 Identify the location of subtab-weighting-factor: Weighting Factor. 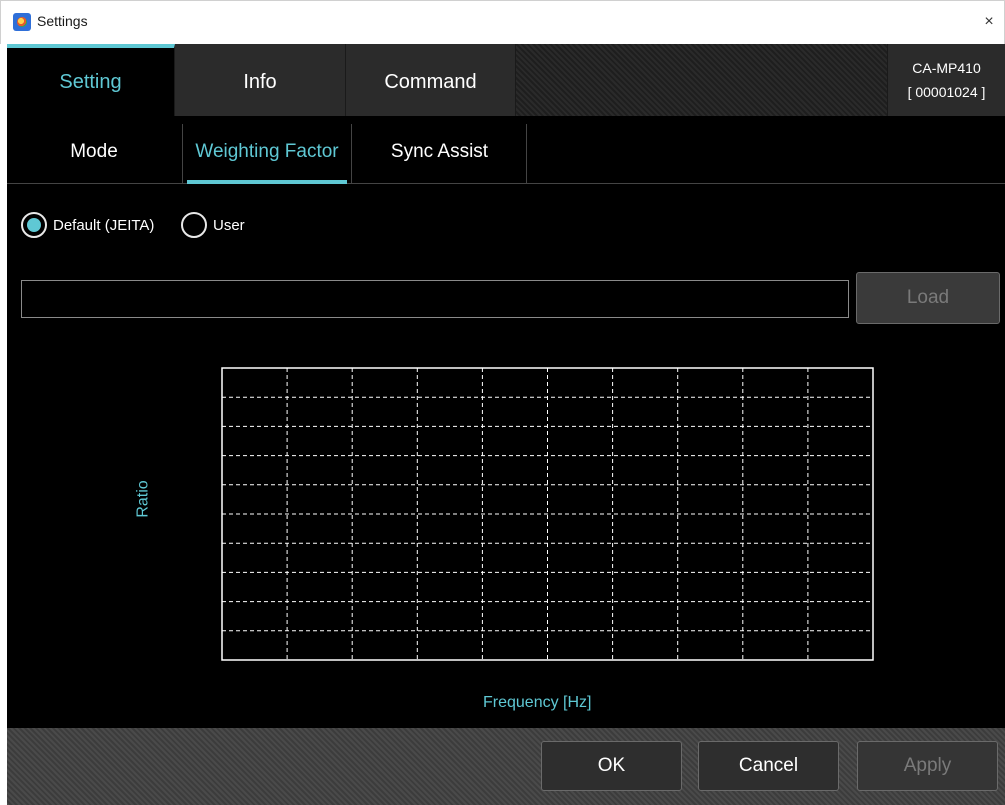
(267, 154).